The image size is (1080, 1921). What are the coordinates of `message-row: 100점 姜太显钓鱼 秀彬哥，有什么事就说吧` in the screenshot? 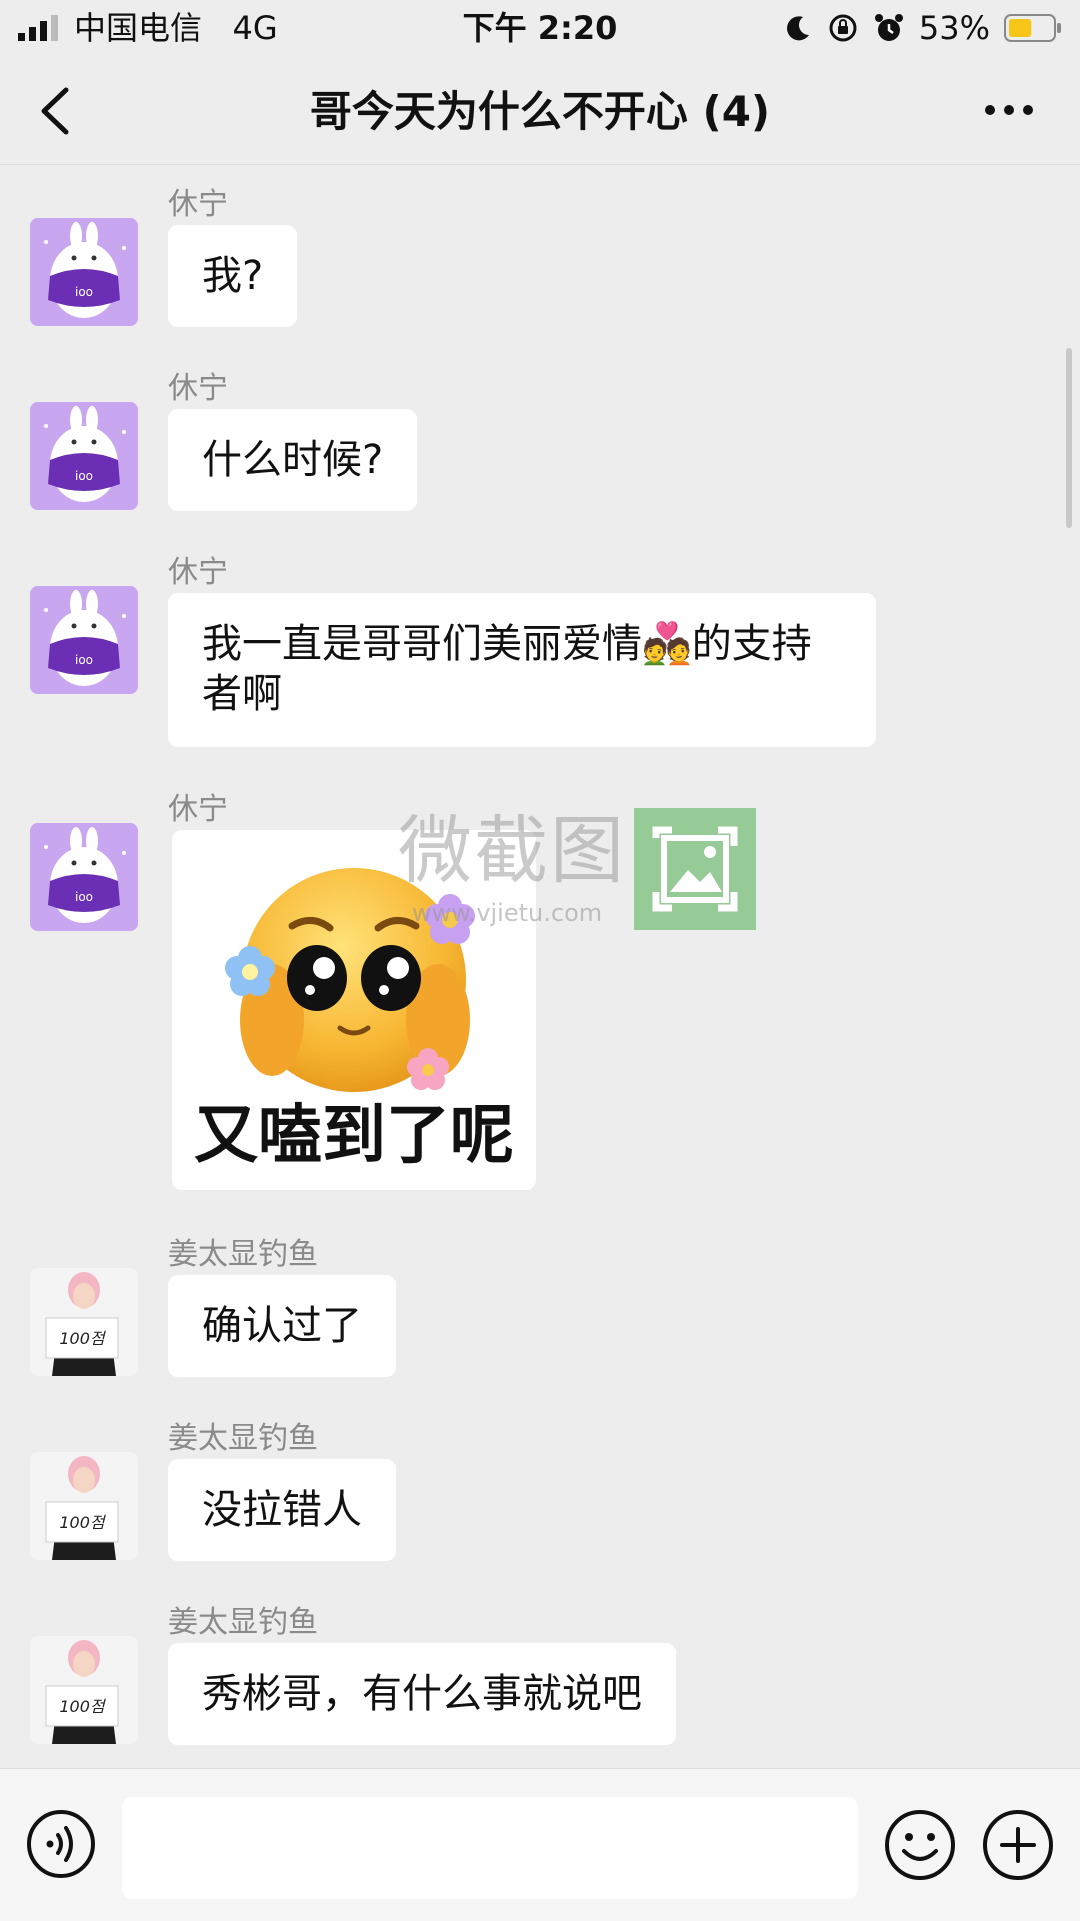 It's located at (540, 1683).